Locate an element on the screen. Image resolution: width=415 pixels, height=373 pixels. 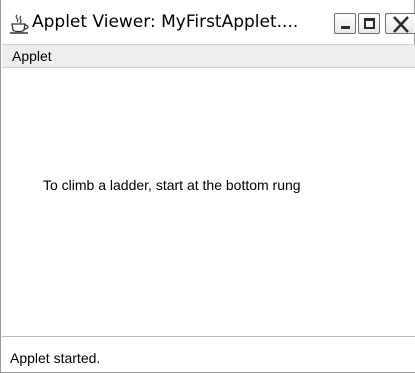
maximize-button is located at coordinates (369, 23).